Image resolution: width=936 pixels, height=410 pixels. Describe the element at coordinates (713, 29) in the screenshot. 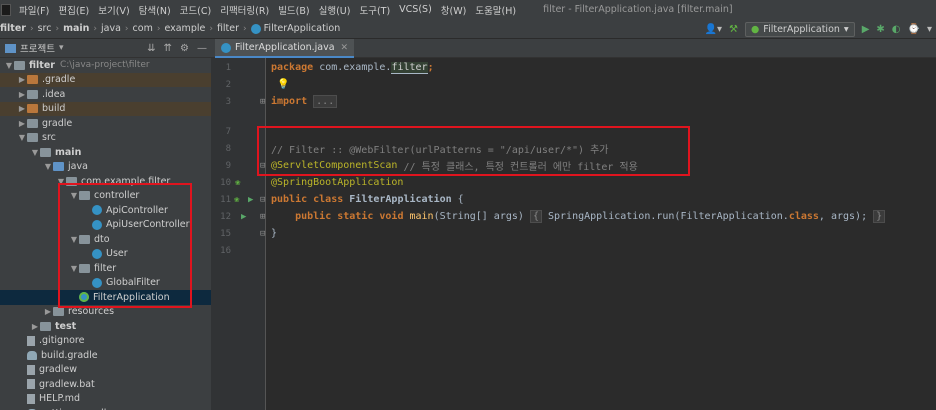

I see `user-icon: 👤▾` at that location.